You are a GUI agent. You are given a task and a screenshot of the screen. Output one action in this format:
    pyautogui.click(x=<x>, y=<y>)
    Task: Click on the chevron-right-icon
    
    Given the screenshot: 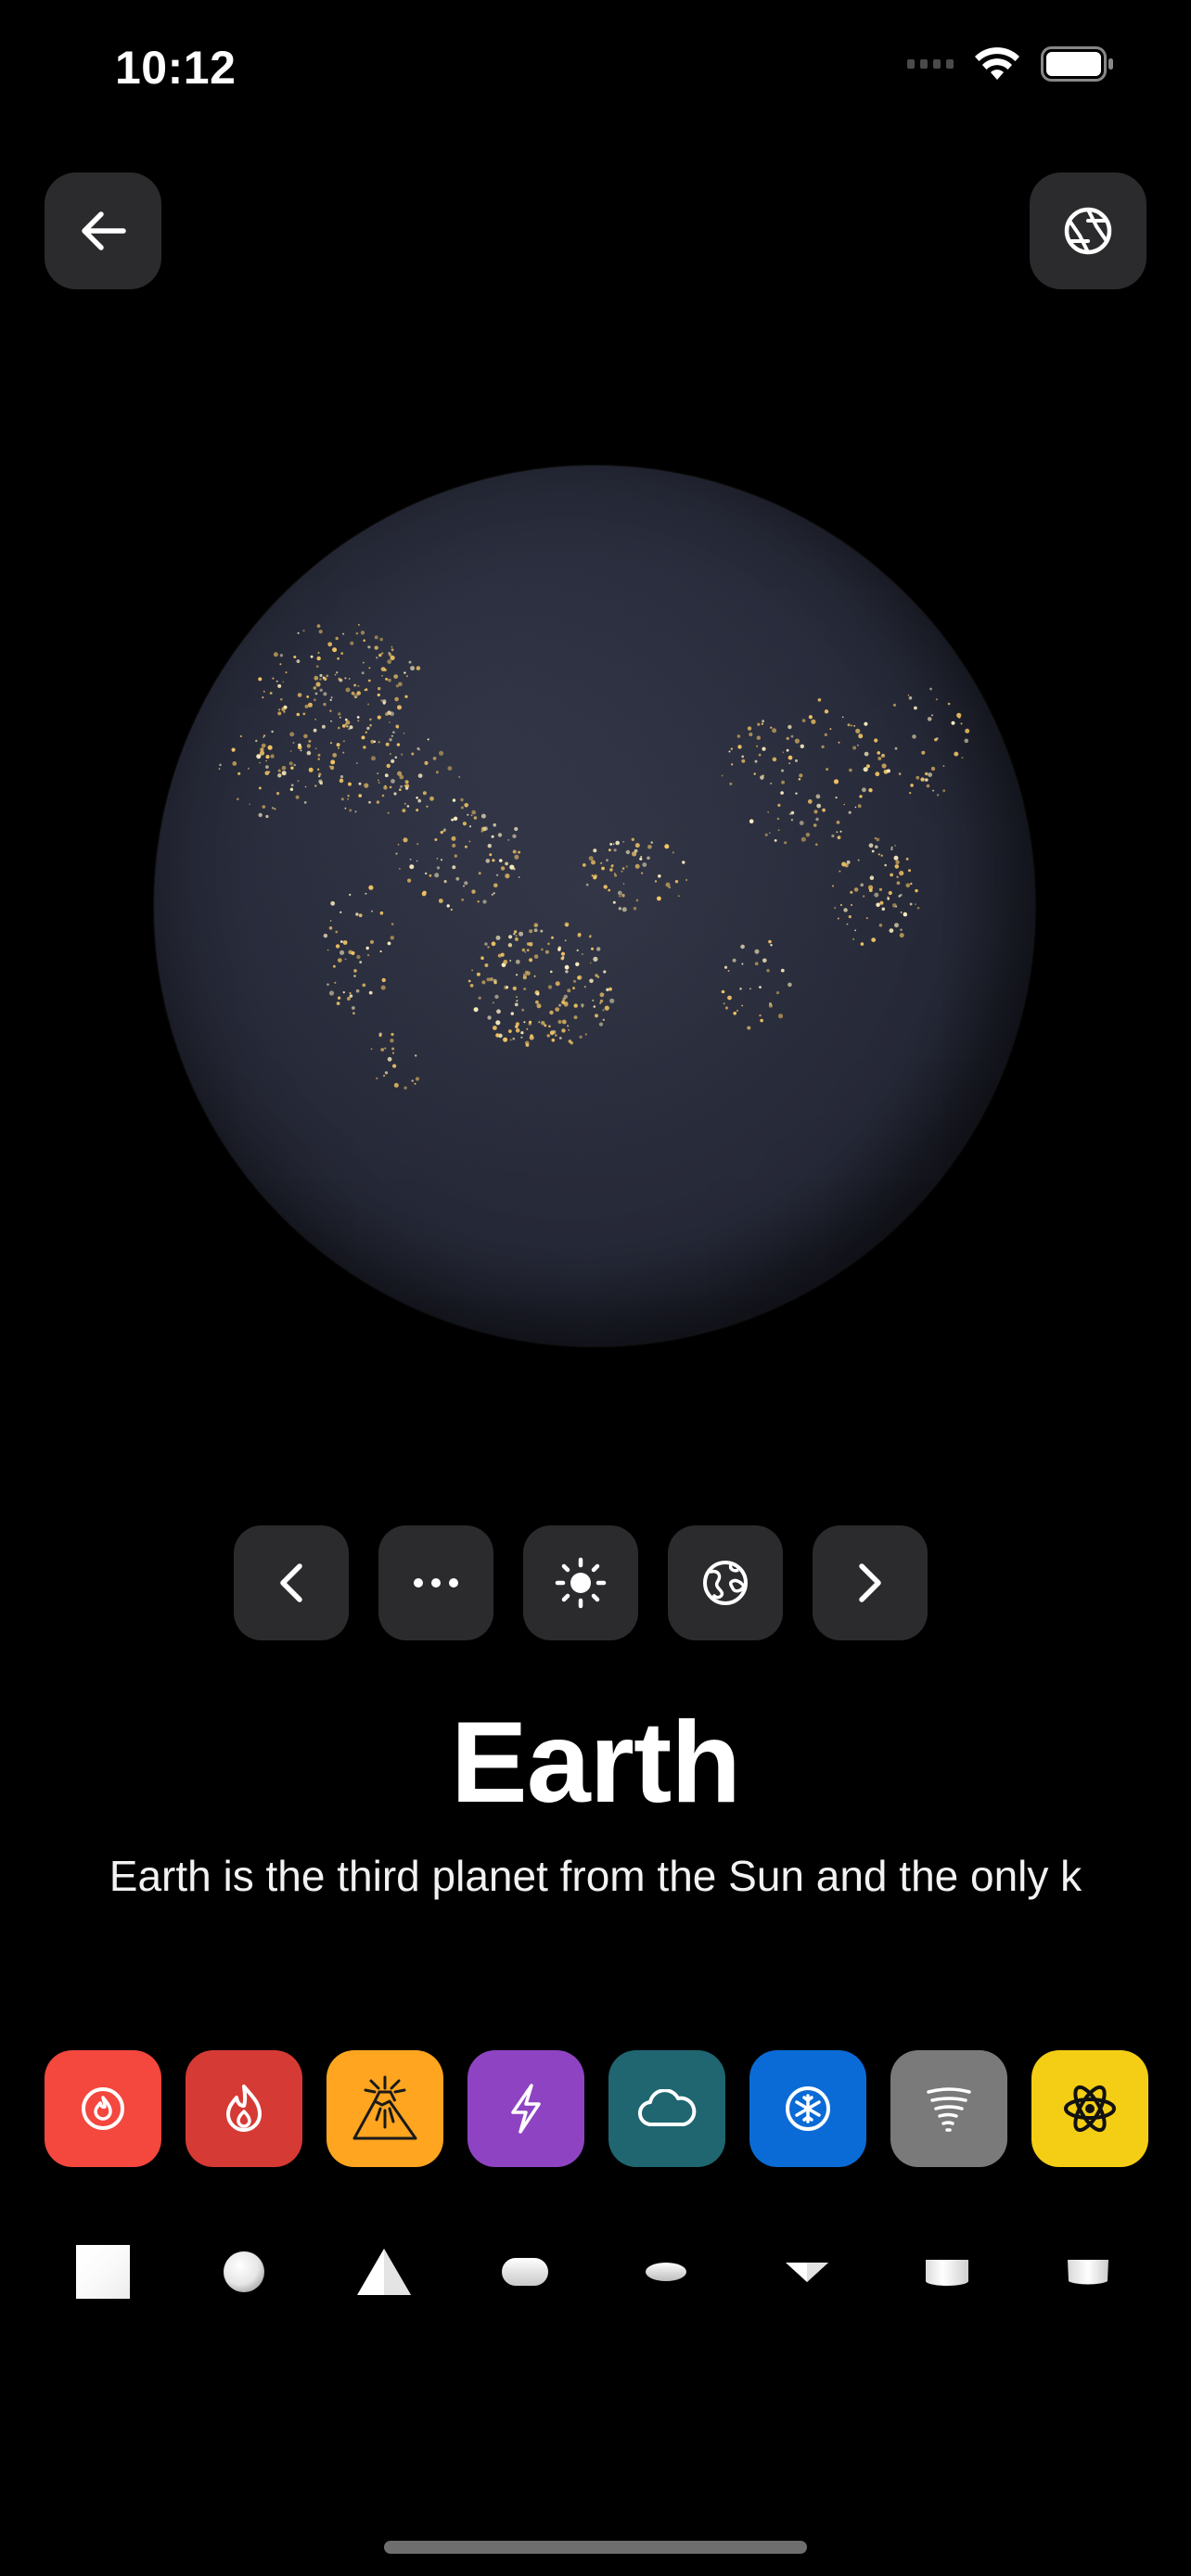 What is the action you would take?
    pyautogui.click(x=870, y=1582)
    